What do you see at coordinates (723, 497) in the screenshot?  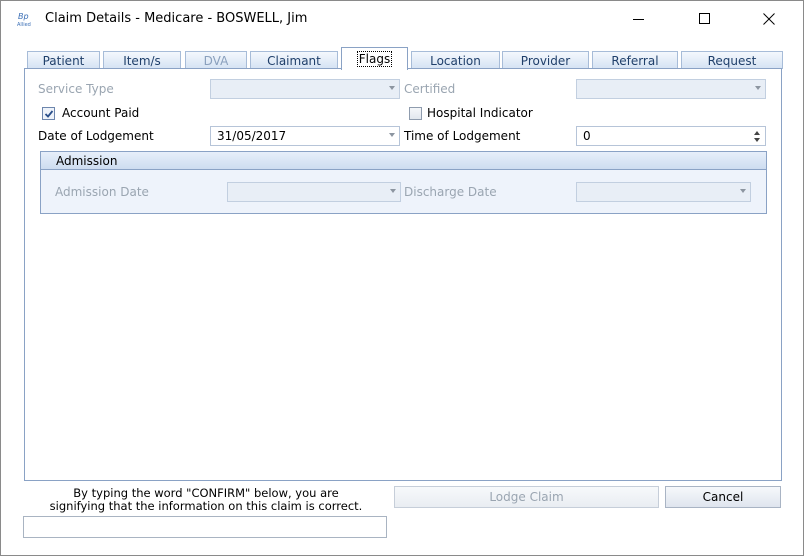 I see `cancel-button: Cancel` at bounding box center [723, 497].